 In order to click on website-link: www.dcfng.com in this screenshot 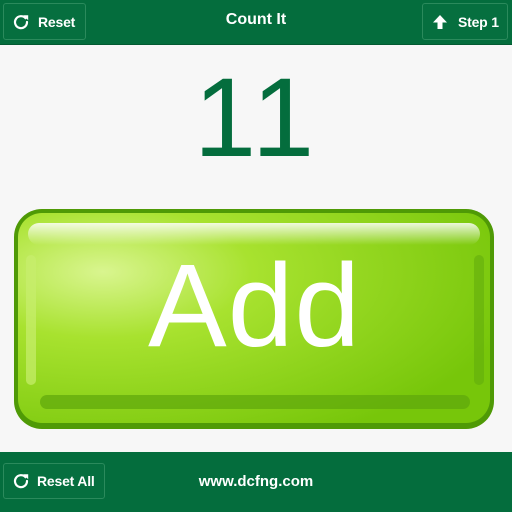, I will do `click(256, 481)`.